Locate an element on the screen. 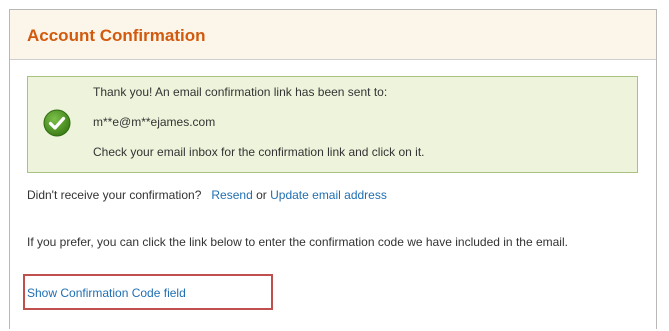 Image resolution: width=669 pixels, height=331 pixels. show-confirmation-code-link: Show Confirmation Code field is located at coordinates (106, 293).